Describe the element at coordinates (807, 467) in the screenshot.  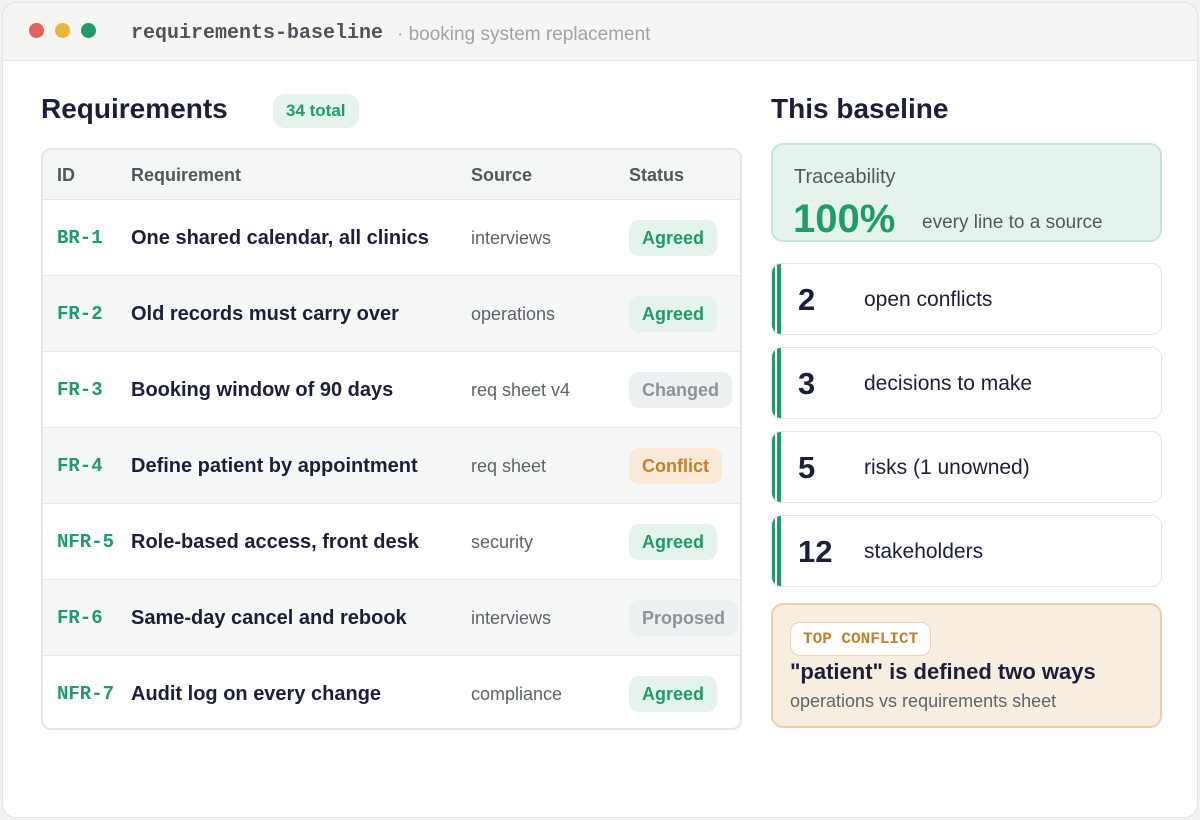
I see `stat-number: 5` at that location.